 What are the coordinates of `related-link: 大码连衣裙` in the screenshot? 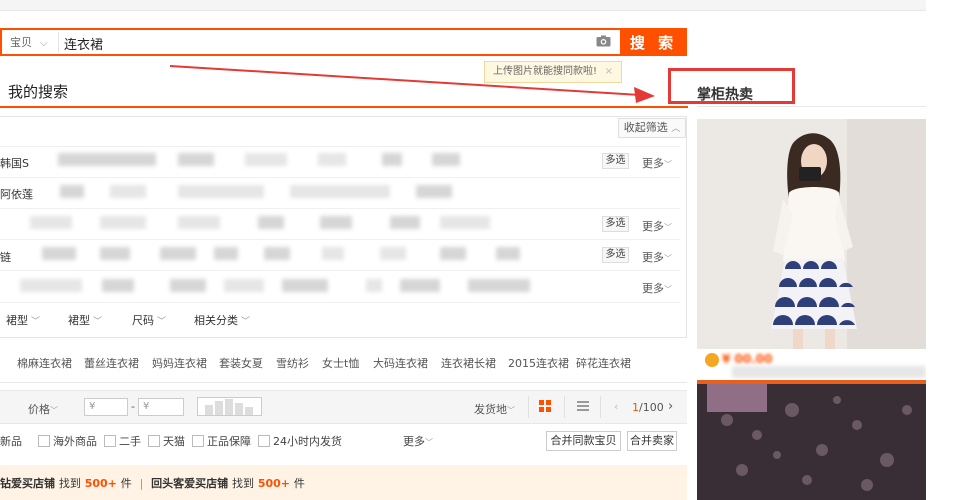 It's located at (400, 363).